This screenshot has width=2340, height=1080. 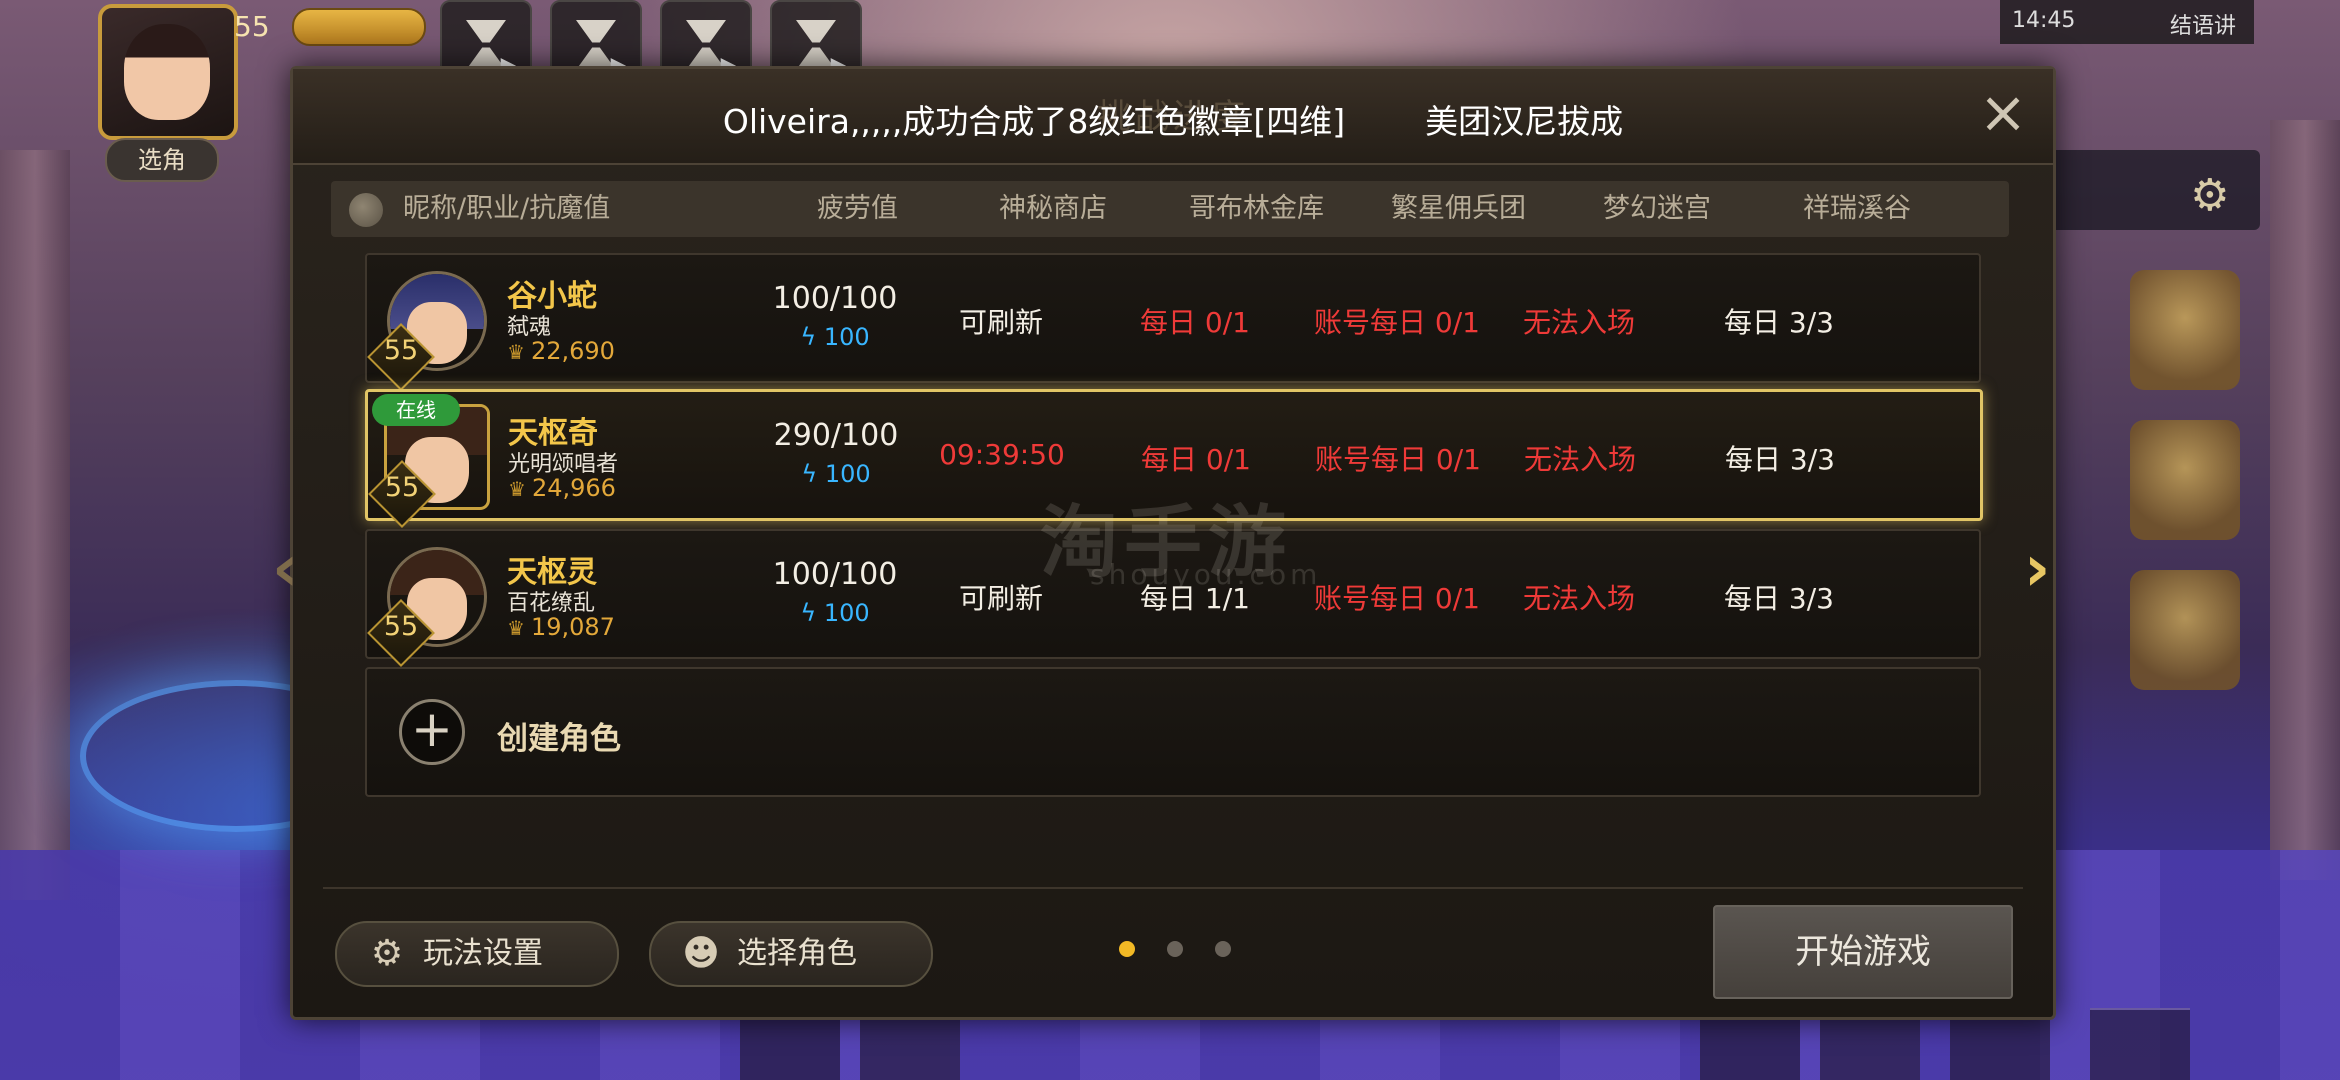 What do you see at coordinates (1173, 732) in the screenshot?
I see `create-character-row: + 创建角色` at bounding box center [1173, 732].